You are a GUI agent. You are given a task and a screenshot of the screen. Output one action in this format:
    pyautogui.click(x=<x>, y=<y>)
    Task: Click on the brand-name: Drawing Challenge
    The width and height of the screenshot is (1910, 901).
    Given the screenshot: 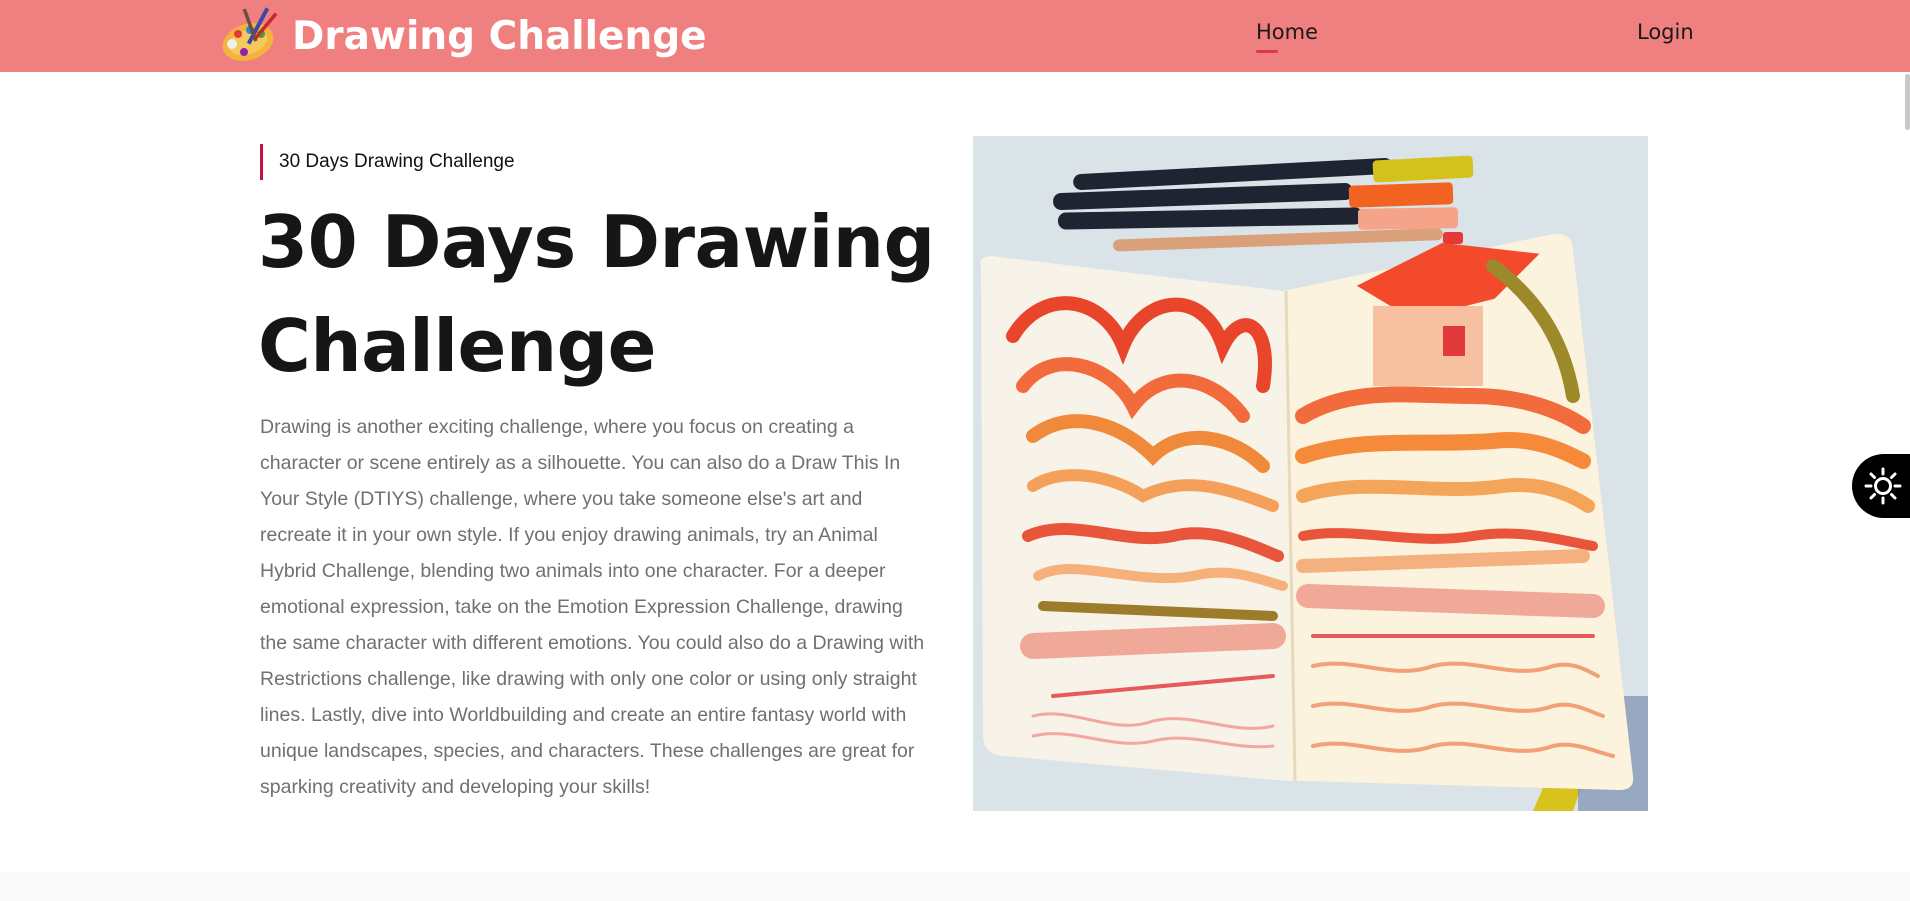 What is the action you would take?
    pyautogui.click(x=499, y=36)
    